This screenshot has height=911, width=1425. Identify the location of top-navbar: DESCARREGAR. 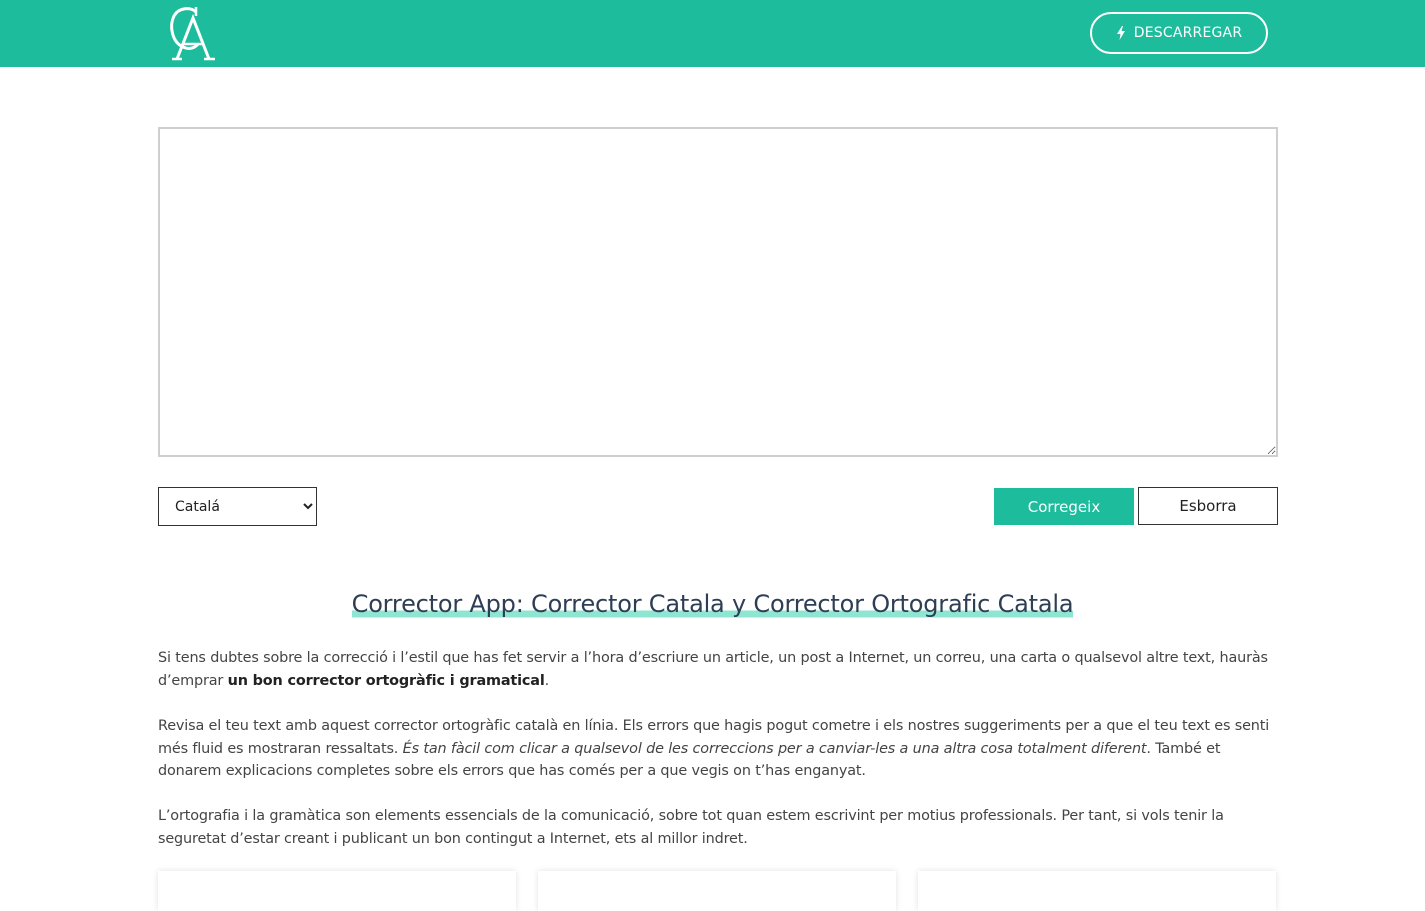
(712, 33).